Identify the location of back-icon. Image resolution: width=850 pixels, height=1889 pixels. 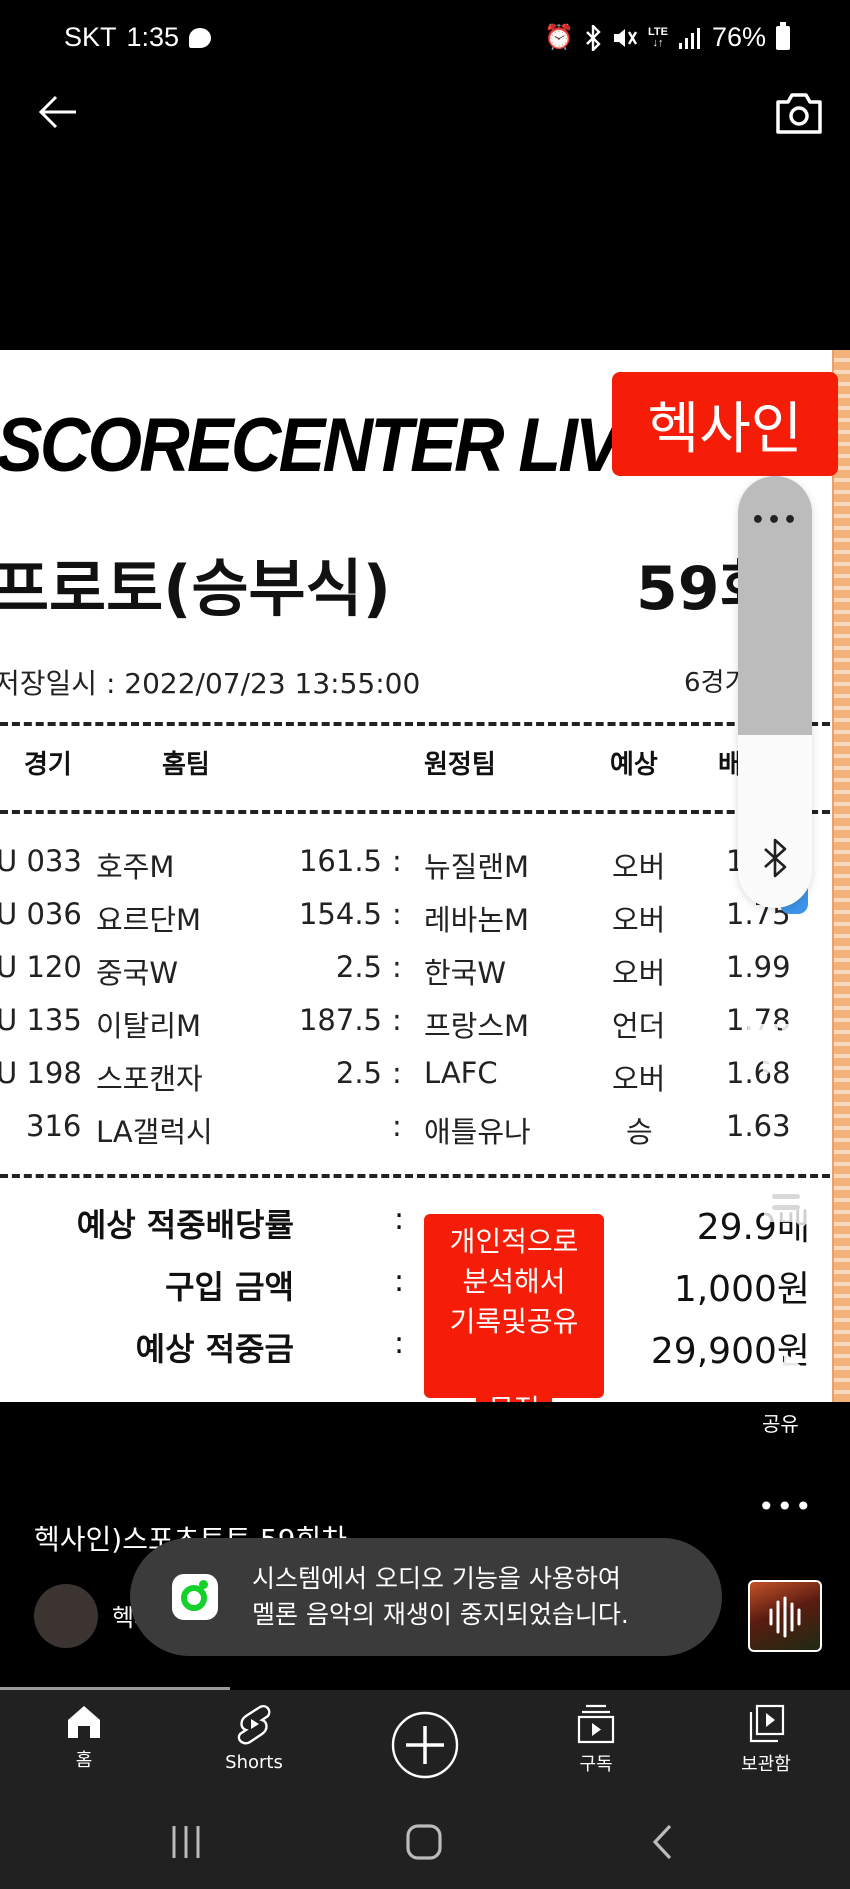
(662, 1842).